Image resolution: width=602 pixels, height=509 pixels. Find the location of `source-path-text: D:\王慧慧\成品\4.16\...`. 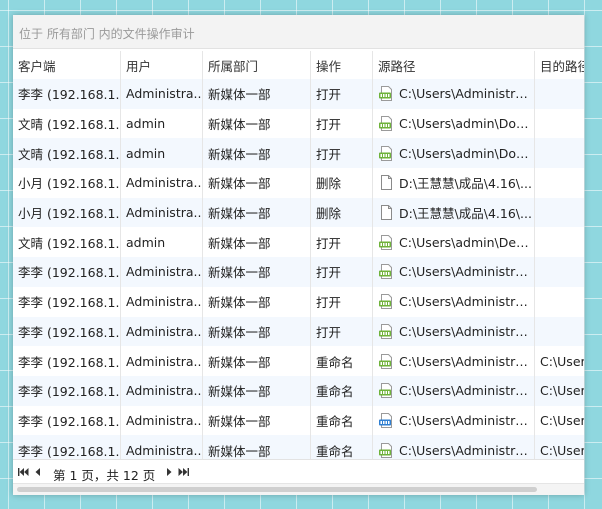

source-path-text: D:\王慧慧\成品\4.16\... is located at coordinates (465, 214).